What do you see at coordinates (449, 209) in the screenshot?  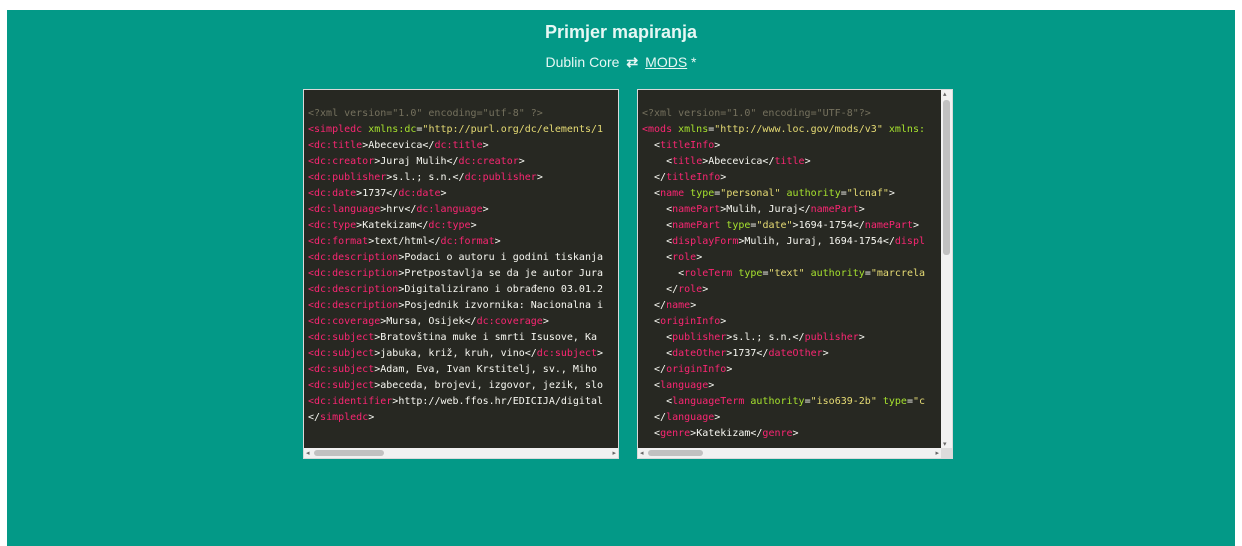 I see `code-token: dc:language` at bounding box center [449, 209].